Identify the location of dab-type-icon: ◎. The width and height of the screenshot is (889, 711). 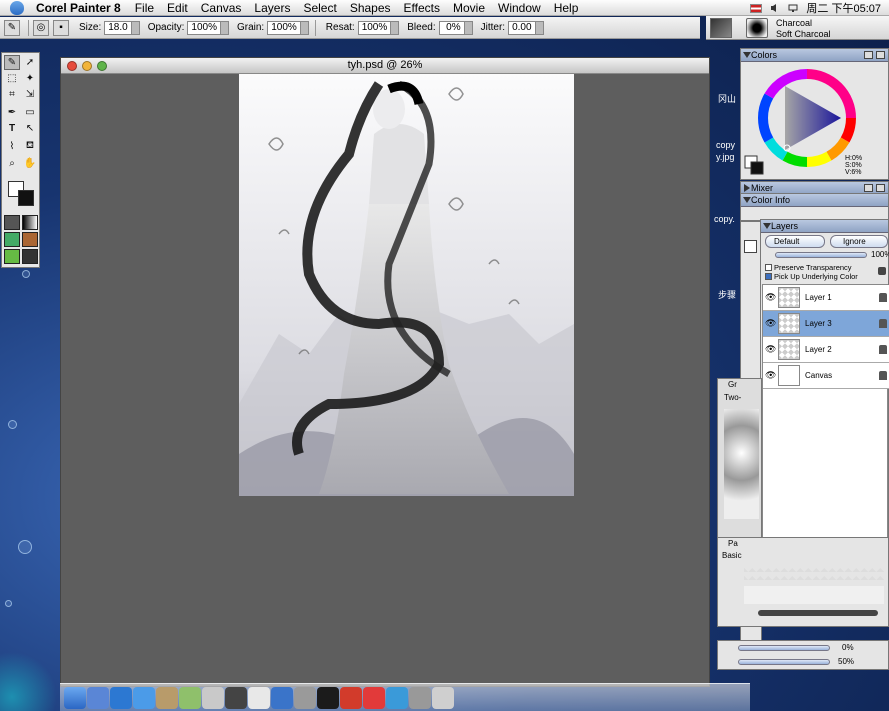
(41, 27).